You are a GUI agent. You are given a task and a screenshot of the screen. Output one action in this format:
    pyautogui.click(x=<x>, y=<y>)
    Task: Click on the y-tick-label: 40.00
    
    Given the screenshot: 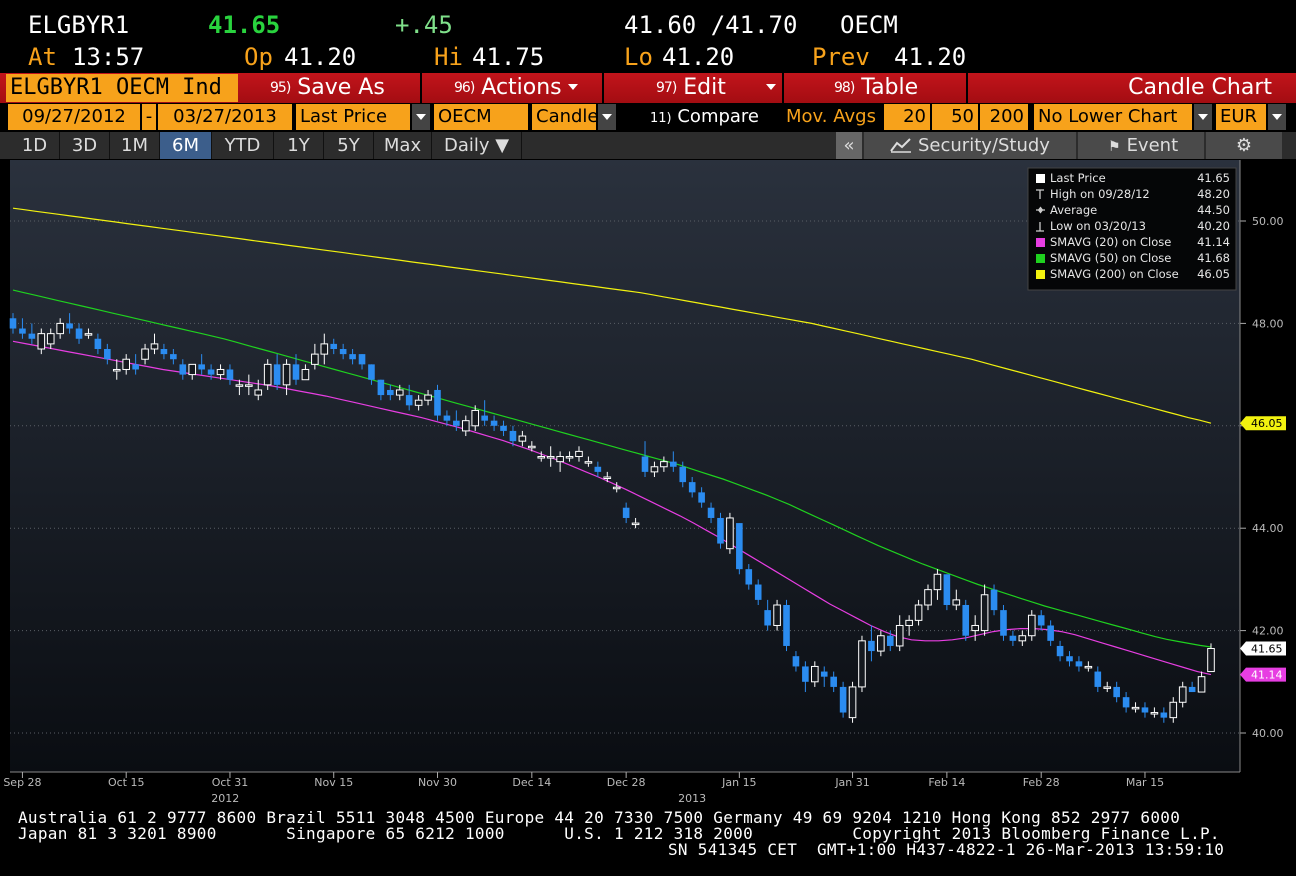 What is the action you would take?
    pyautogui.click(x=1268, y=733)
    